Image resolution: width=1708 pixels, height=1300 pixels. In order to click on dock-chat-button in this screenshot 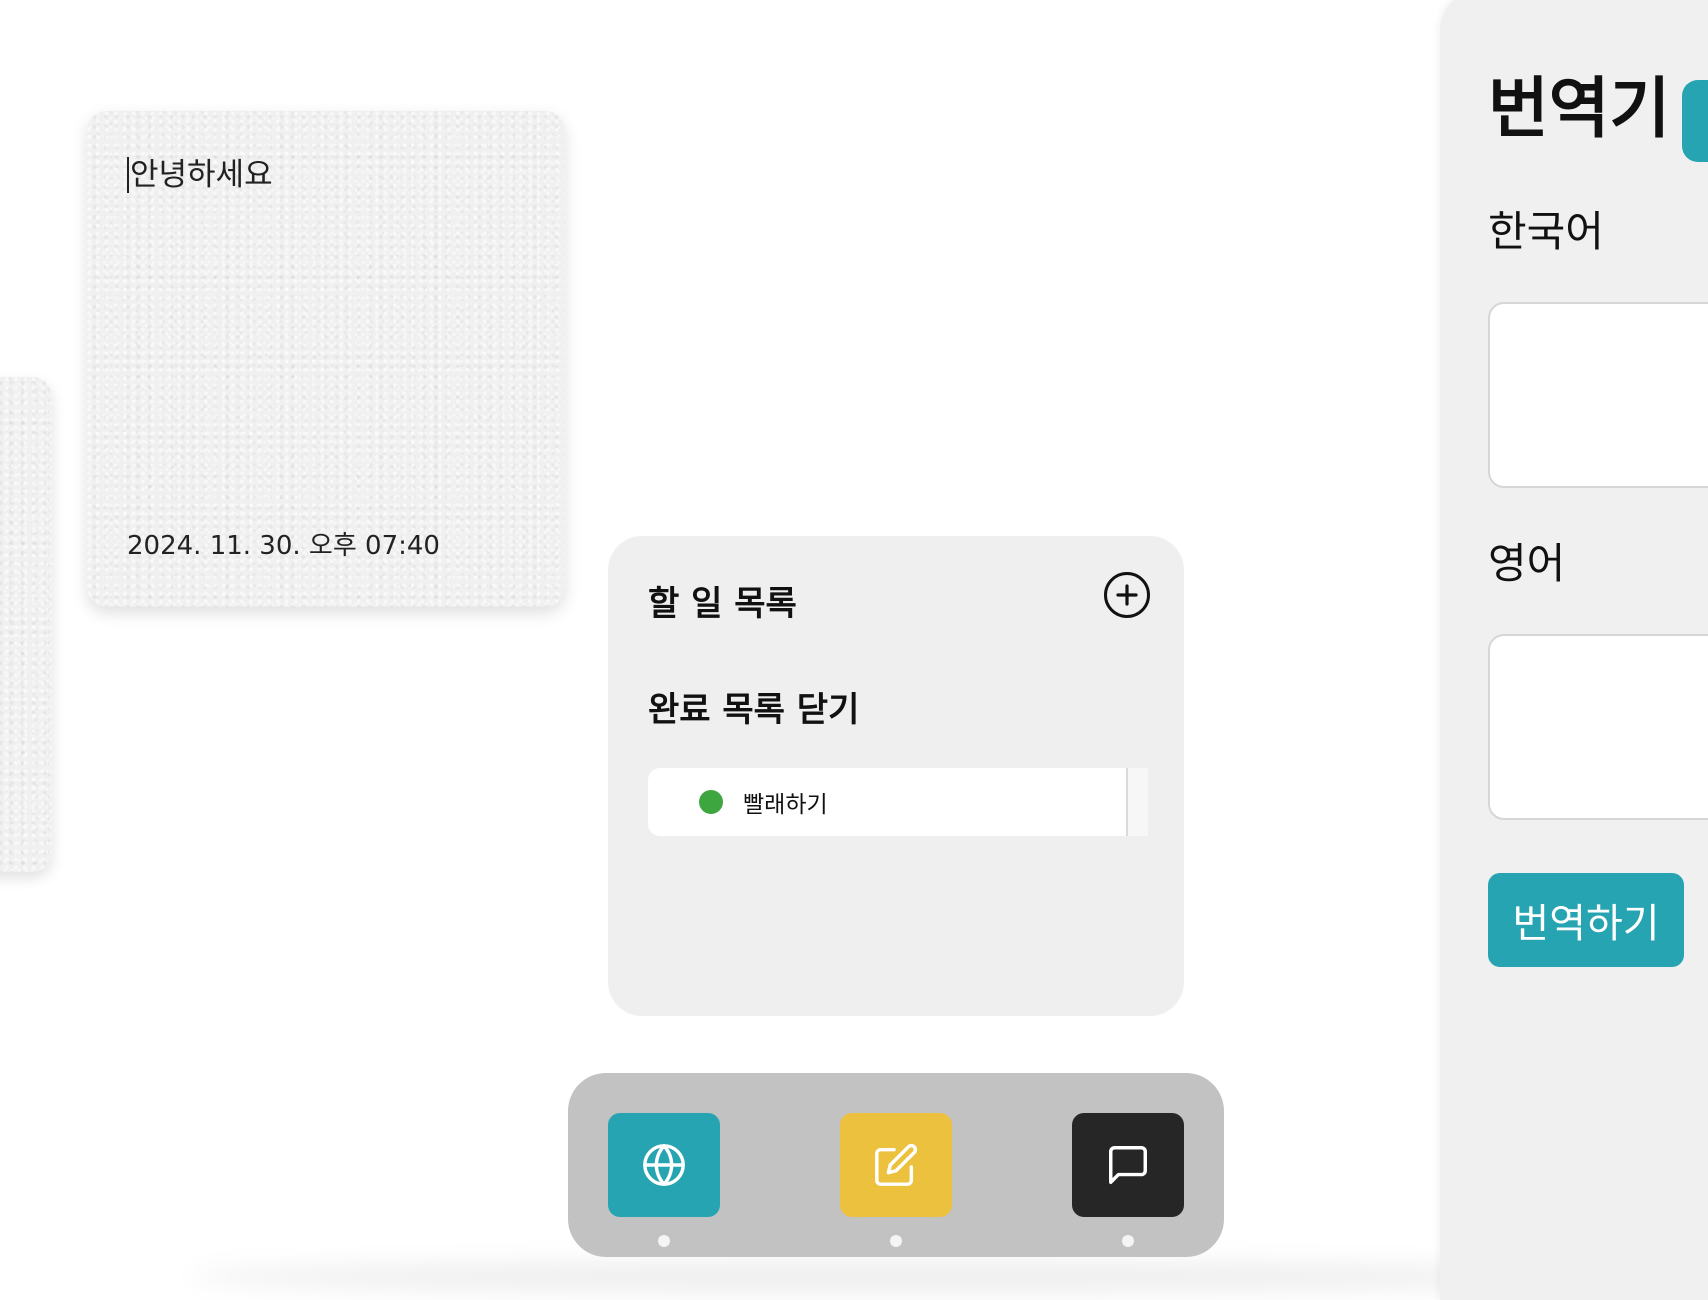, I will do `click(1128, 1165)`.